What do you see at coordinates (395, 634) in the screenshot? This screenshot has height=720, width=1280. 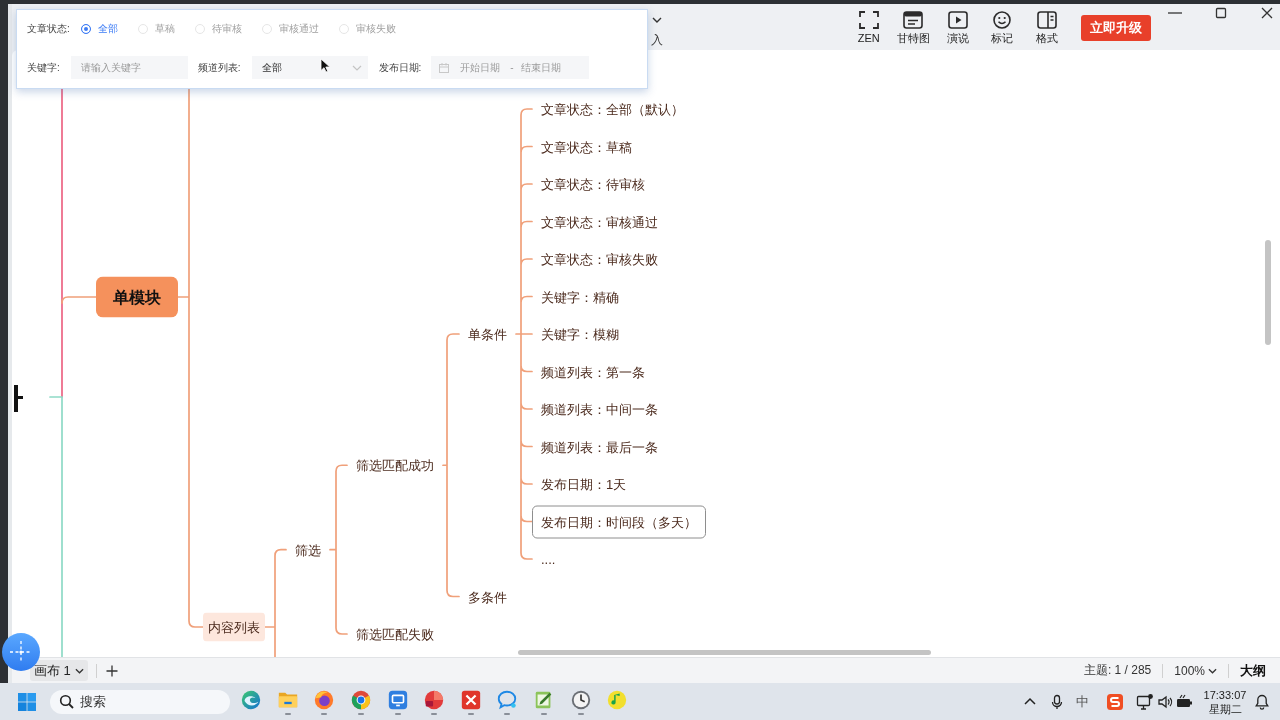 I see `mind-map-topic: 筛选匹配失败` at bounding box center [395, 634].